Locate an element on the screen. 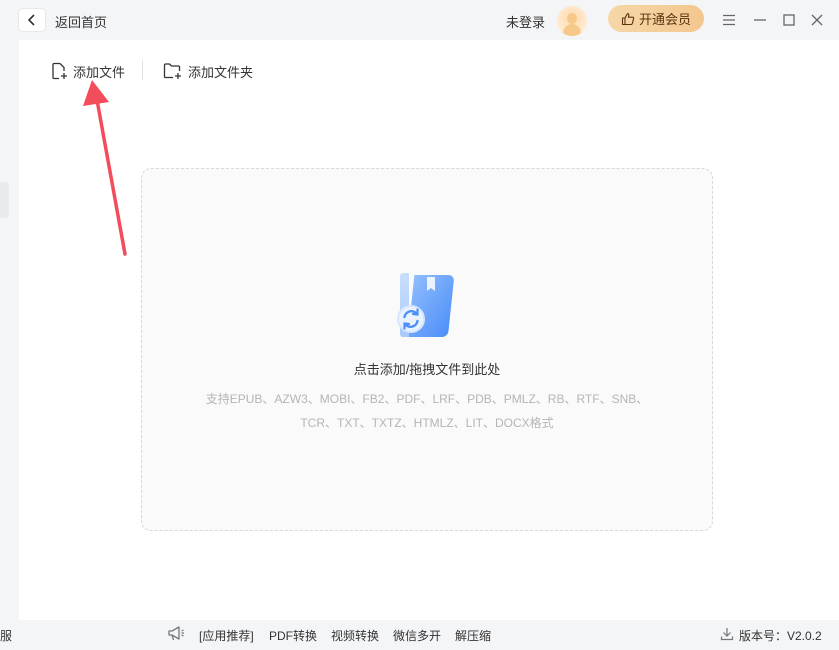 This screenshot has width=839, height=650. chevron-left-icon is located at coordinates (31, 20).